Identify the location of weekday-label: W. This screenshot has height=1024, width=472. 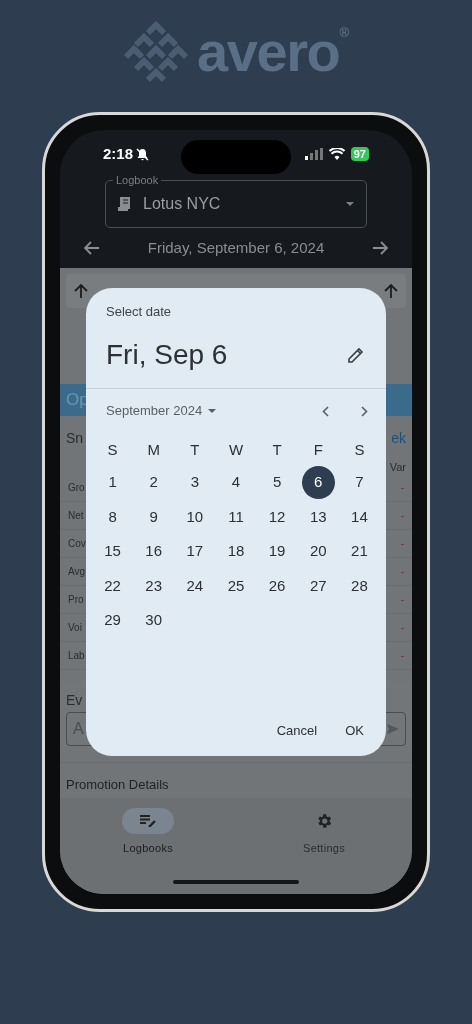
(236, 449).